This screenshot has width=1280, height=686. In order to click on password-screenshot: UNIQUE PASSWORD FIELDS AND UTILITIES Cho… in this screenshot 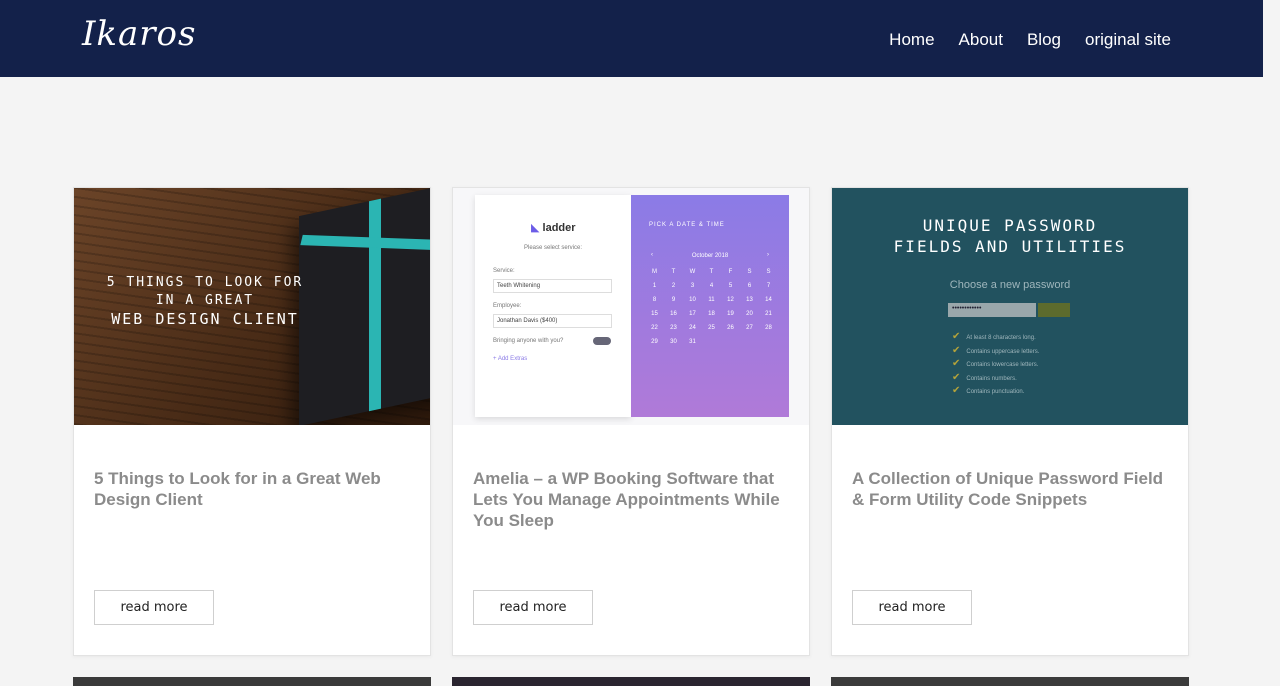, I will do `click(1010, 306)`.